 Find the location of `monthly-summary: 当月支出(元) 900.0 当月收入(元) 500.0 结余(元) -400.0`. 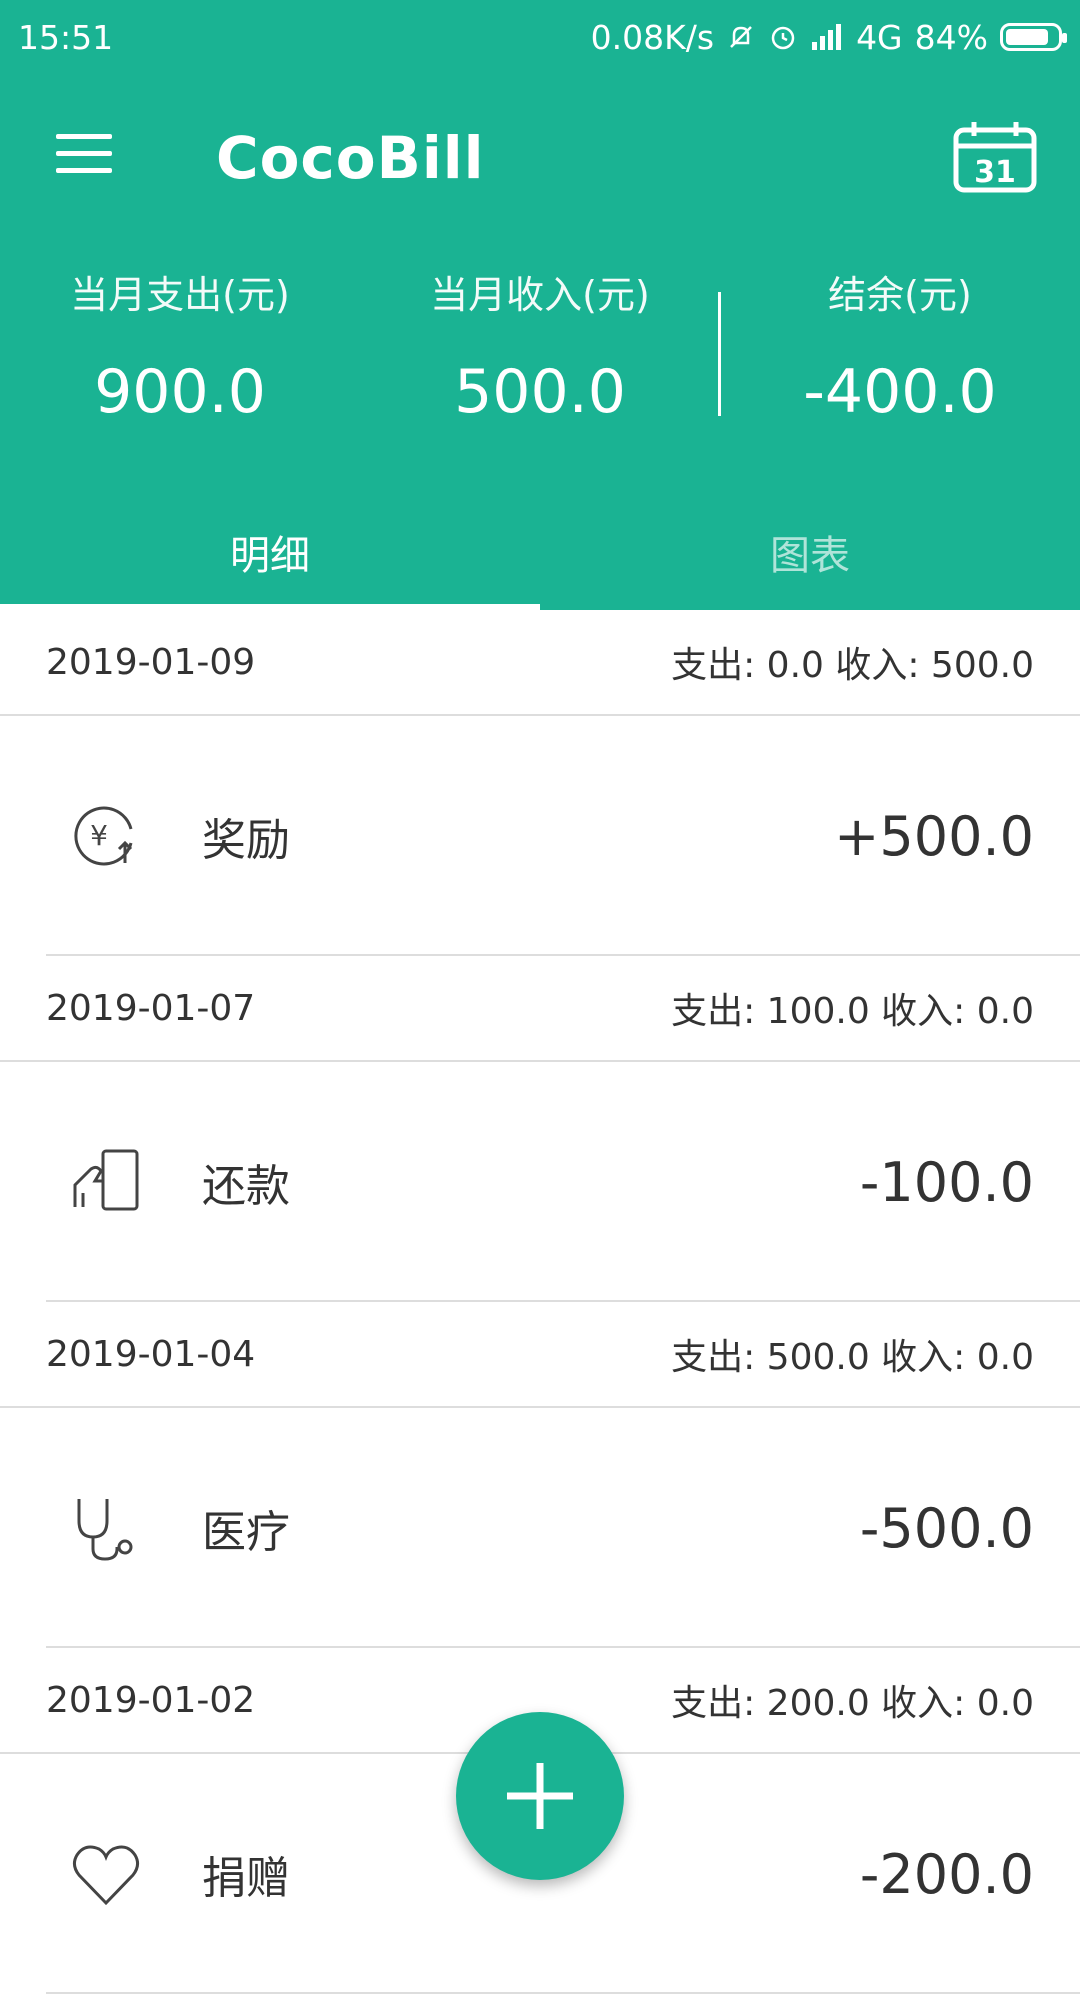

monthly-summary: 当月支出(元) 900.0 当月收入(元) 500.0 结余(元) -400.0 is located at coordinates (540, 354).